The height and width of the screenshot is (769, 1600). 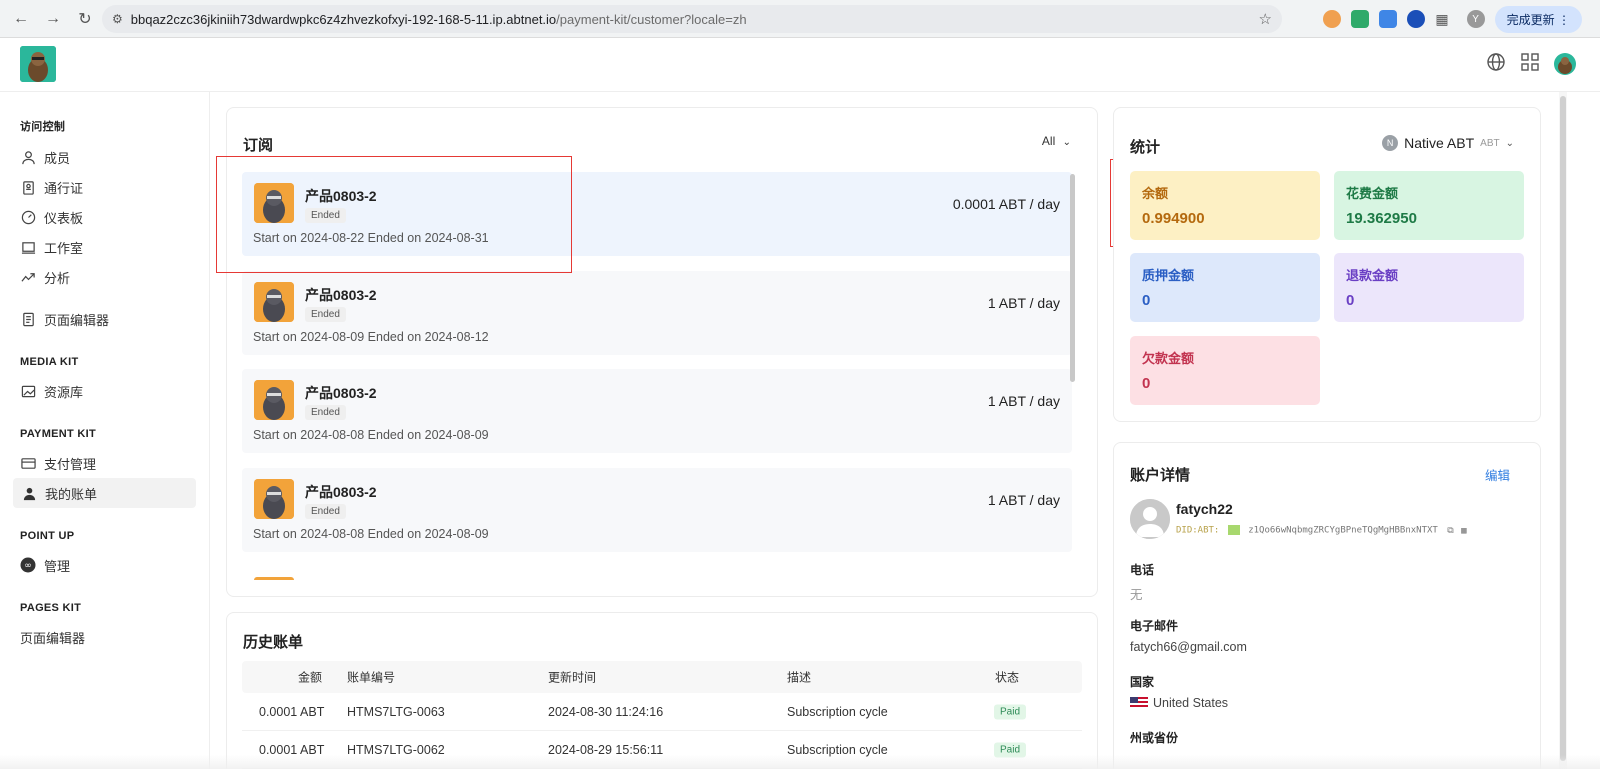 I want to click on badge-icon, so click(x=28, y=187).